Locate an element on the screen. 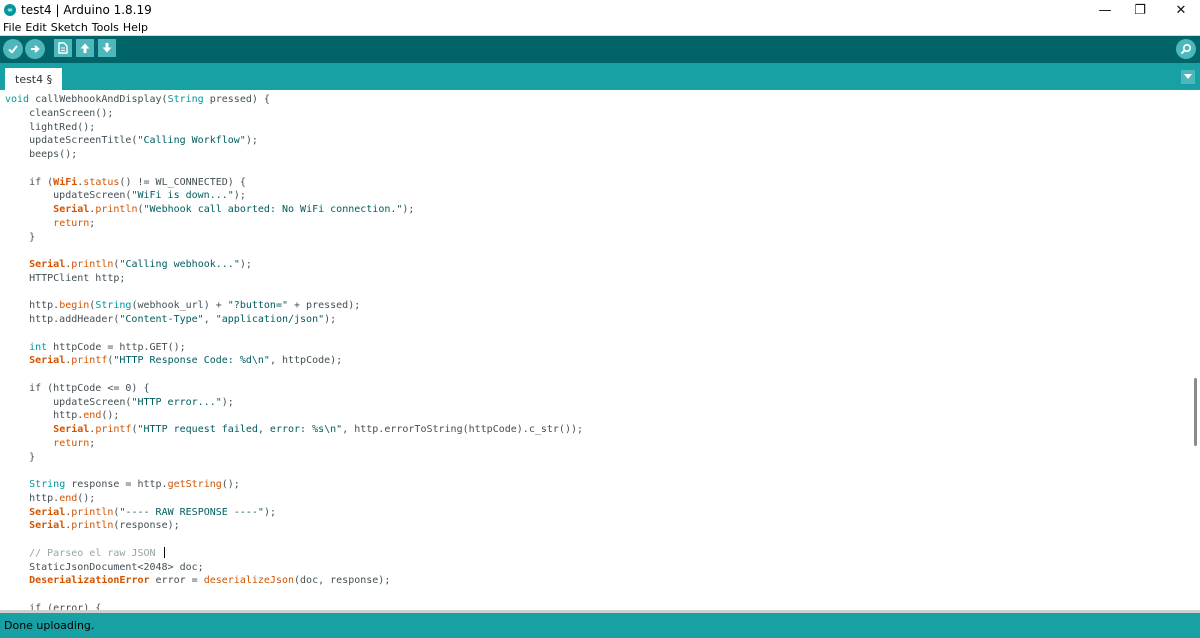 Image resolution: width=1200 pixels, height=638 pixels. editor-scrollbar is located at coordinates (1196, 350).